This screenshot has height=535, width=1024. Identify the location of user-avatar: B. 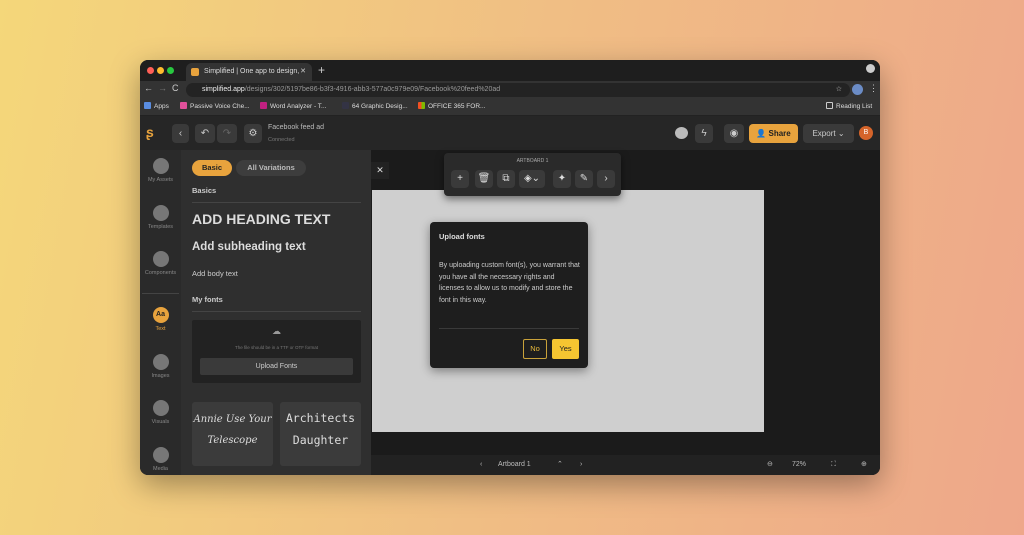
(866, 133).